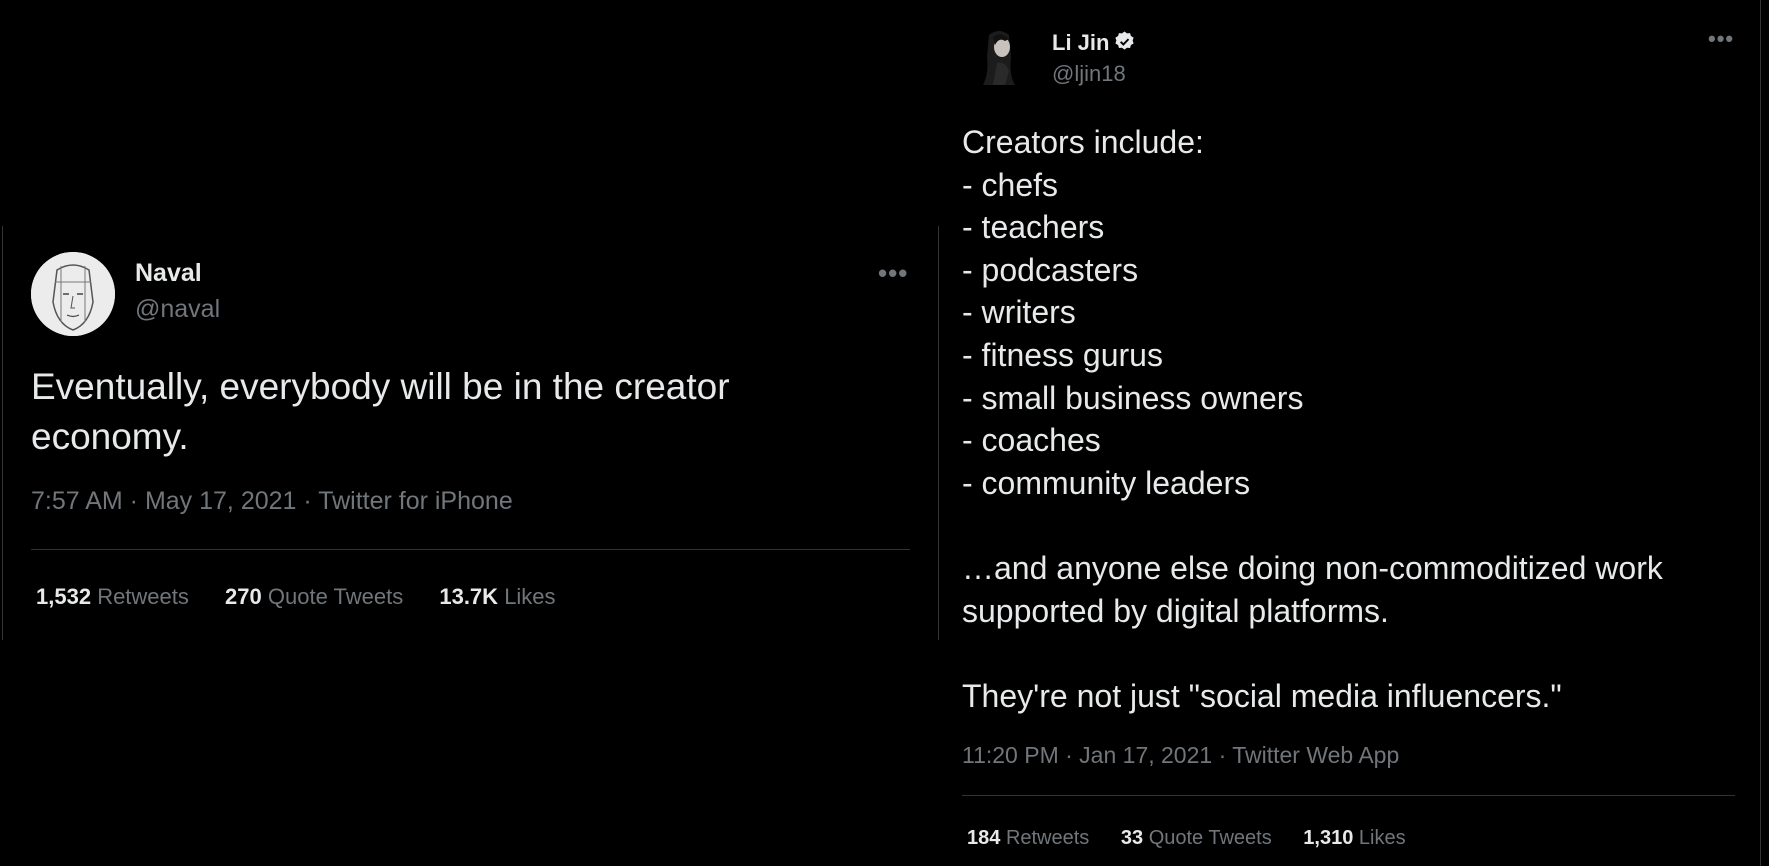 This screenshot has height=866, width=1769. Describe the element at coordinates (1047, 838) in the screenshot. I see `retweets-label: Retweets` at that location.